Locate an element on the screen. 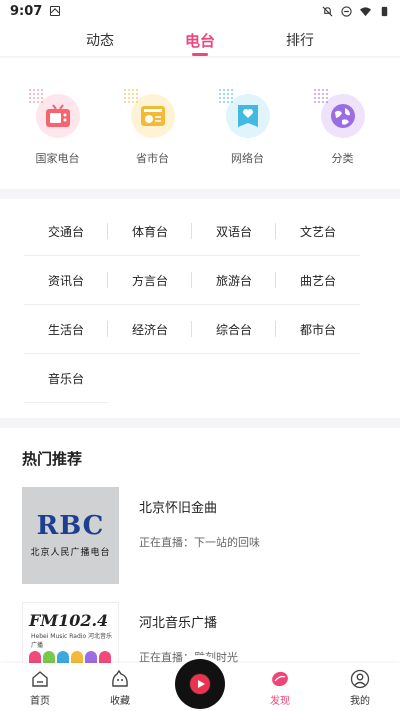 This screenshot has height=711, width=400. category-network: 网络台 is located at coordinates (248, 138).